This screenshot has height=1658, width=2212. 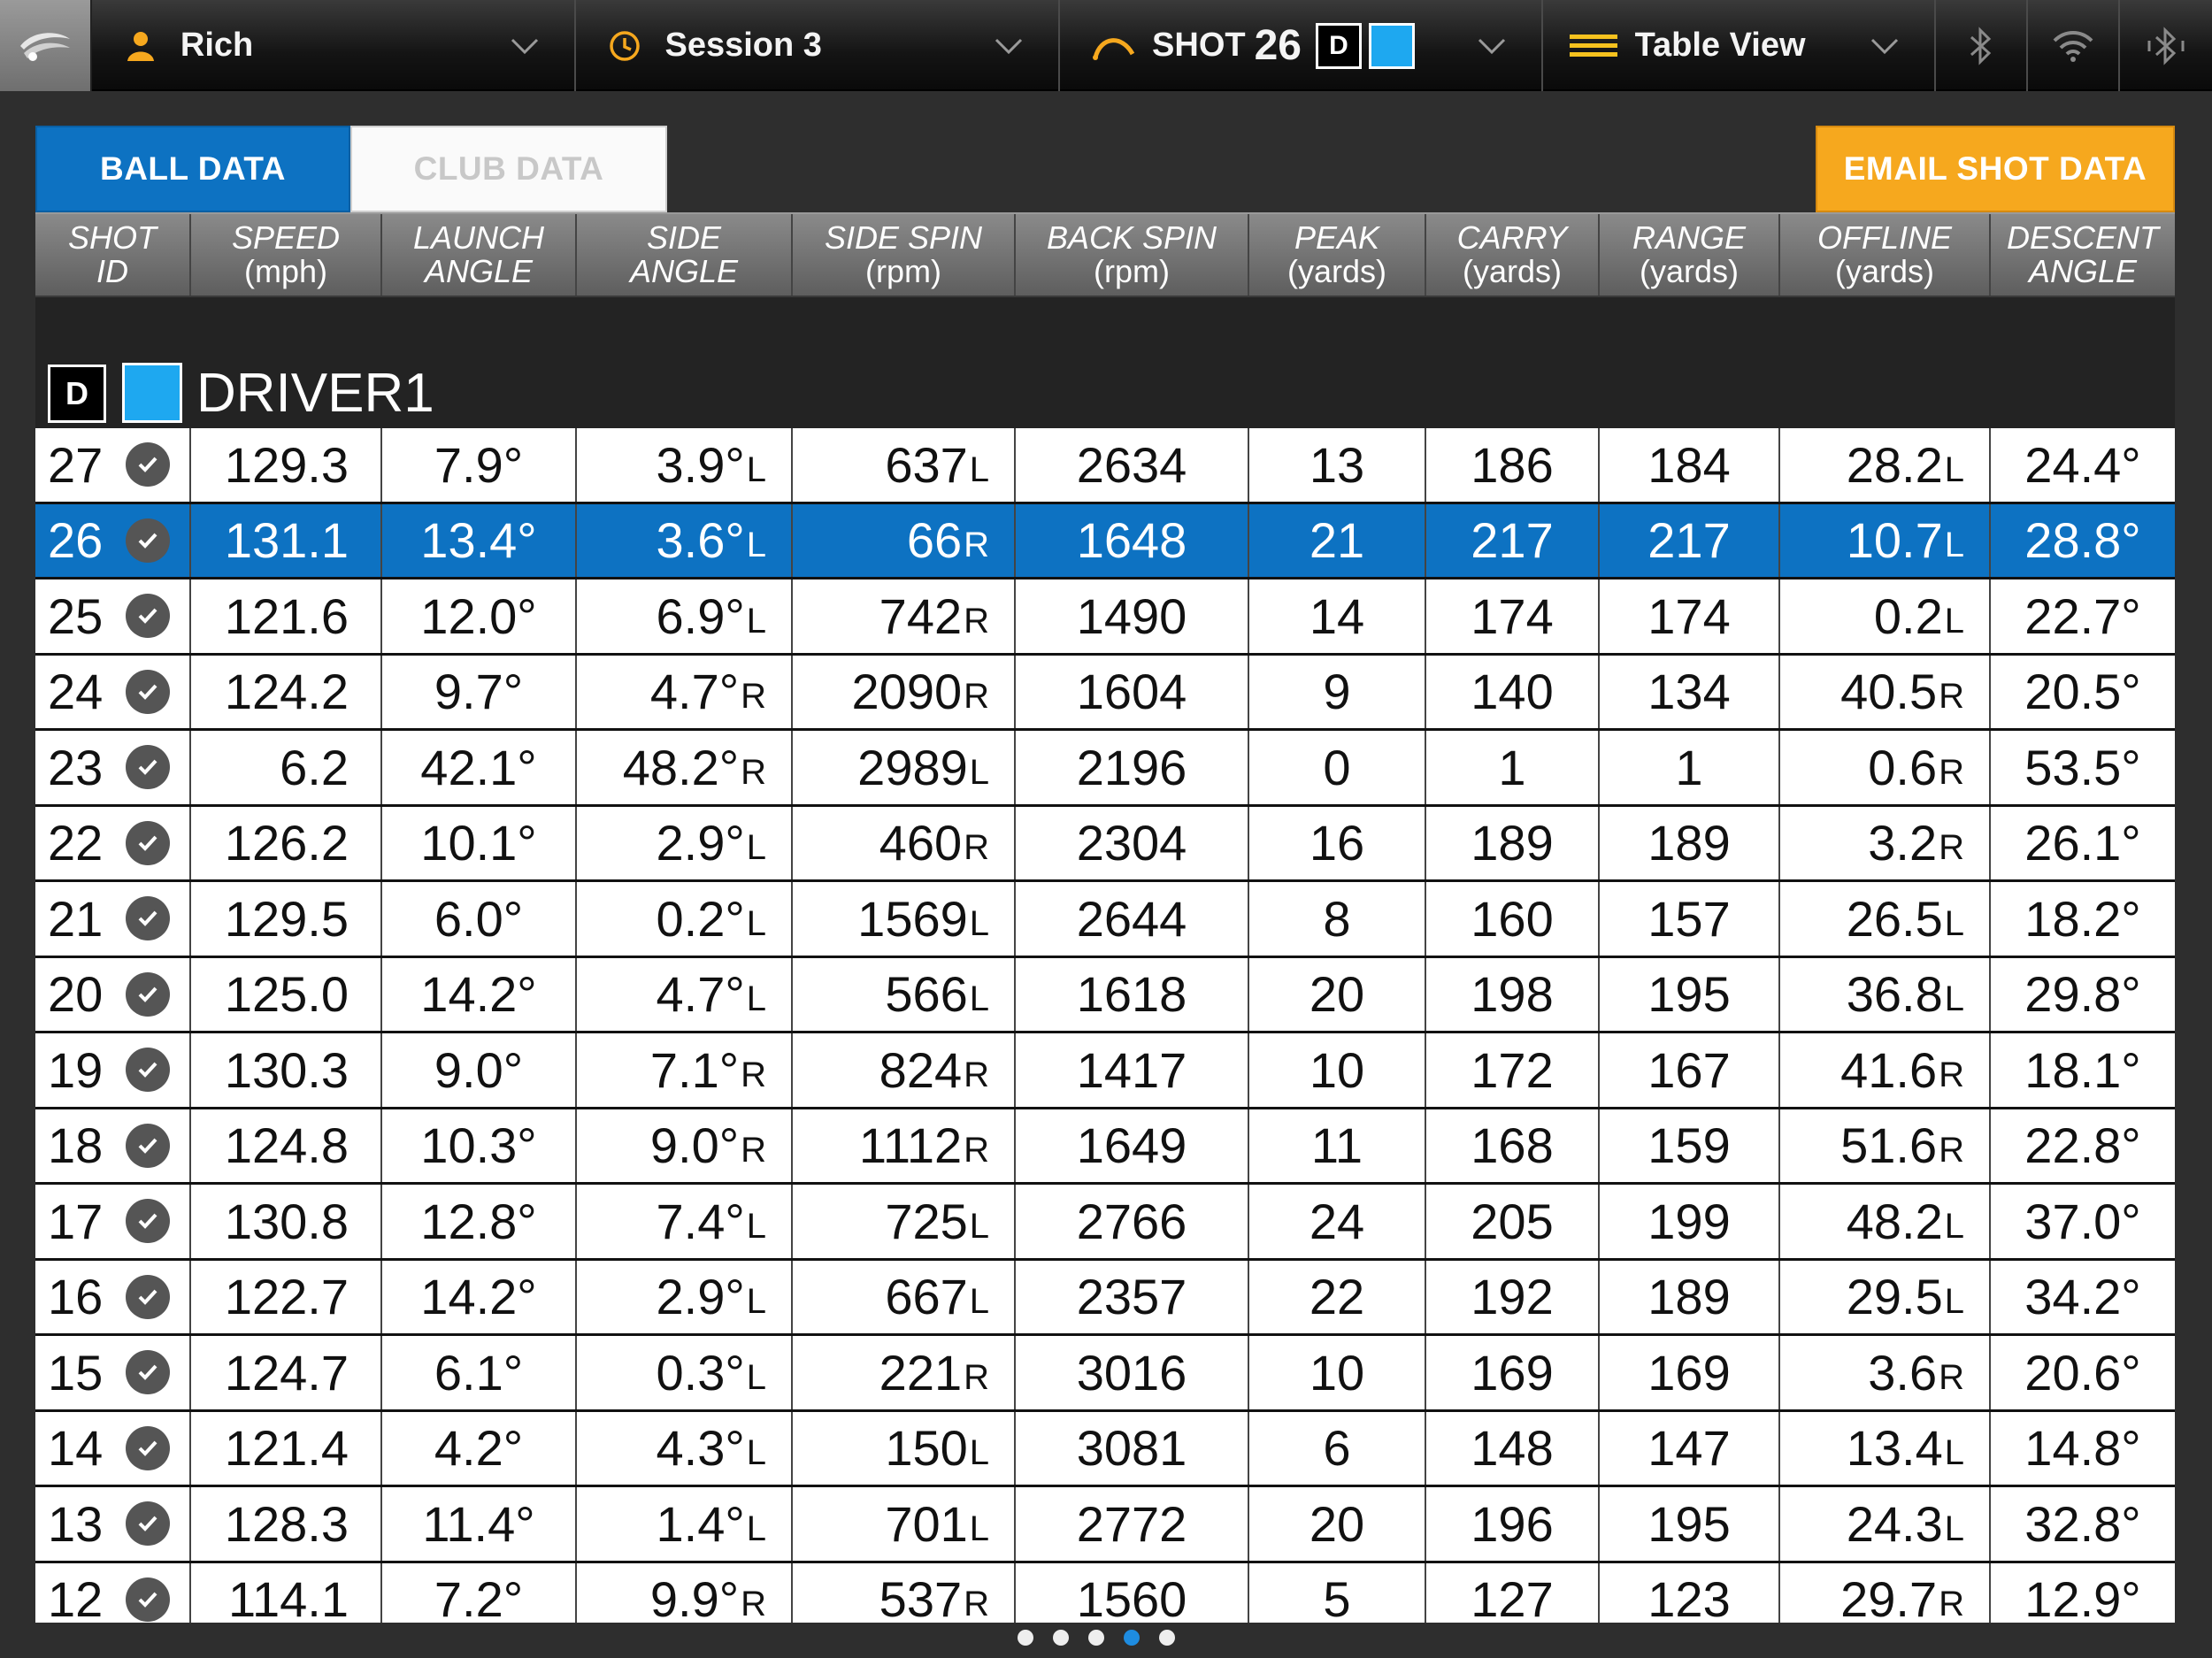 I want to click on side-spin-value: 637, so click(x=926, y=465).